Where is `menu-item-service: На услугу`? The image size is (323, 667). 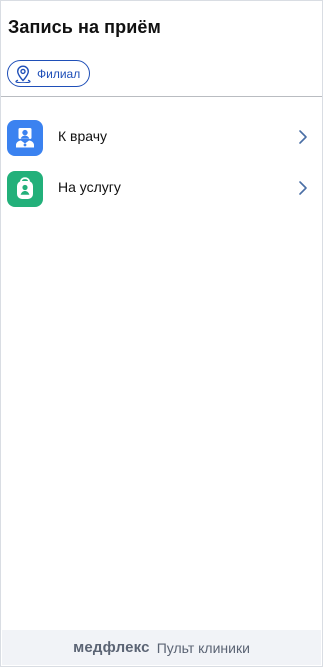 menu-item-service: На услугу is located at coordinates (161, 188).